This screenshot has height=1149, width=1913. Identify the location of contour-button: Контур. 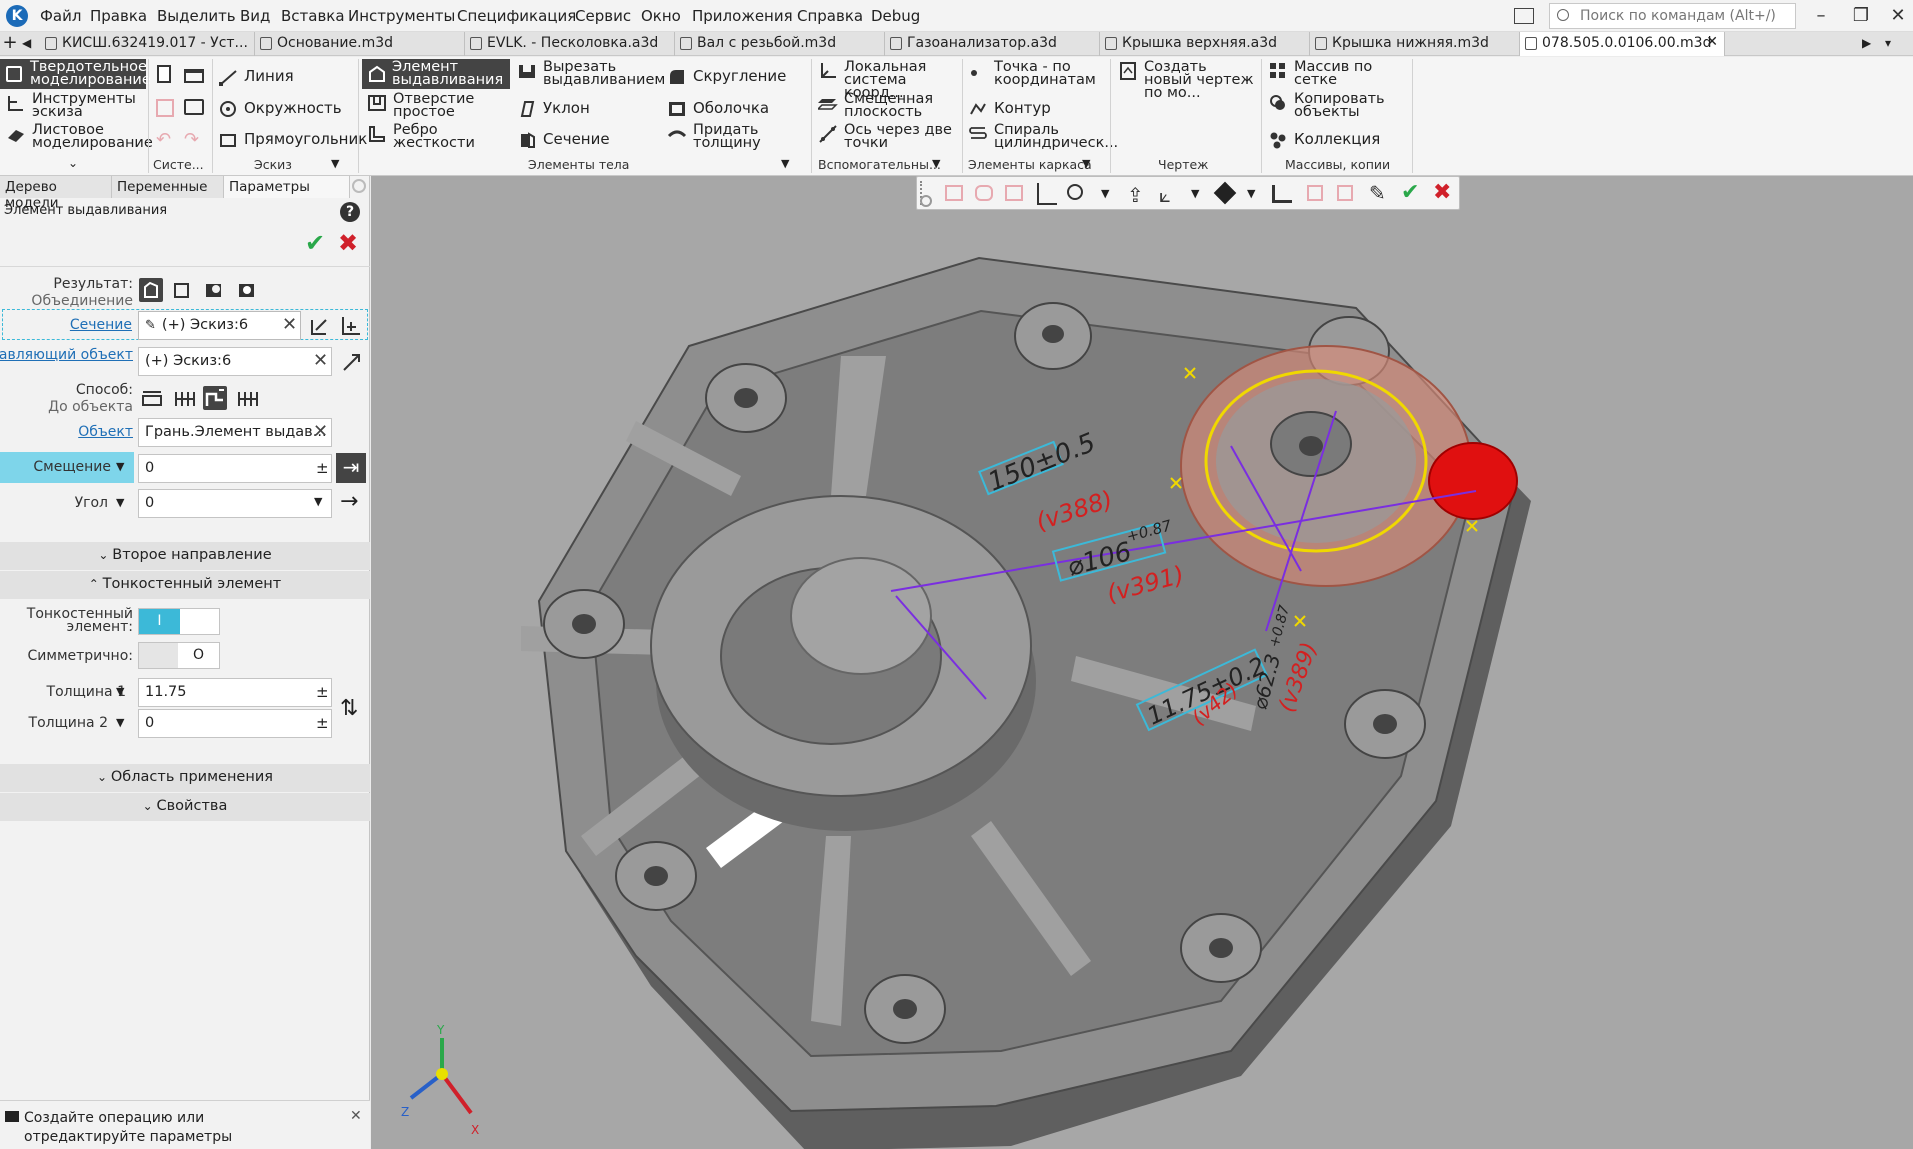
(1038, 110).